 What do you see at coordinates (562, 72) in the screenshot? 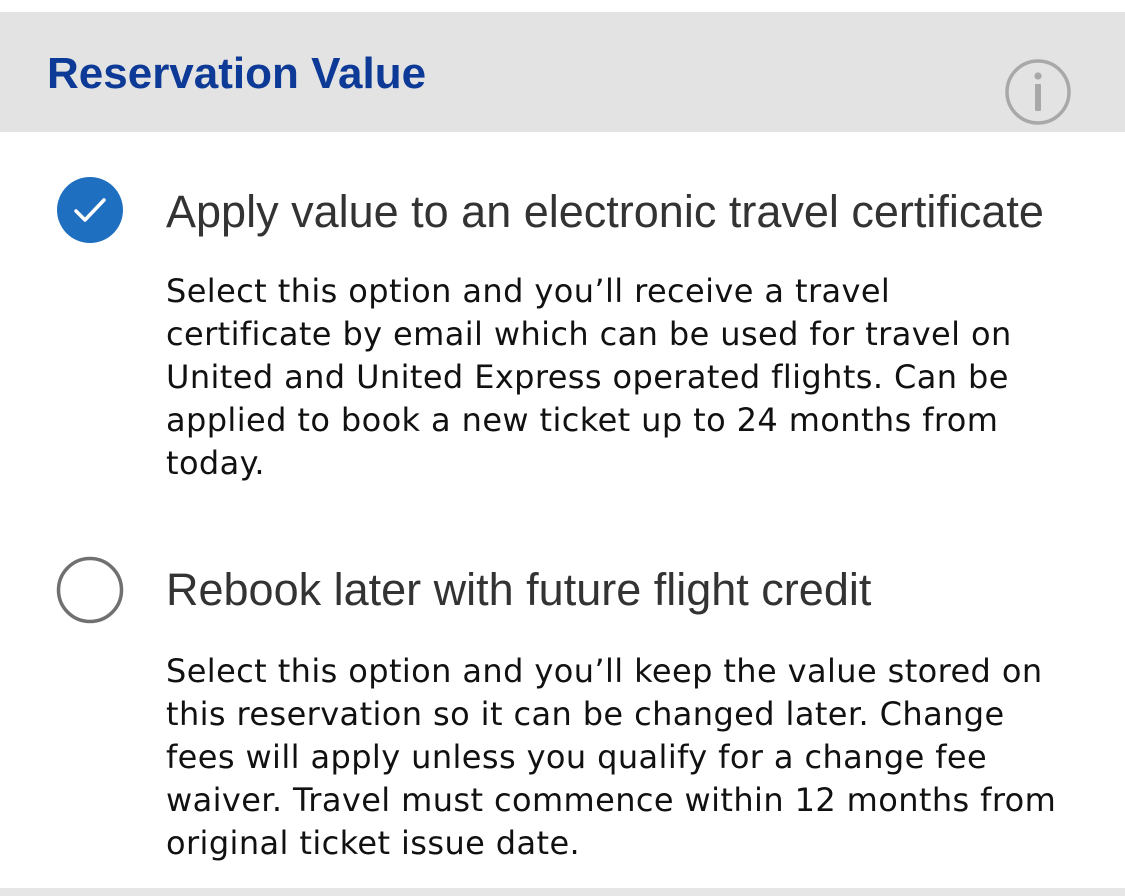
I see `section-header: Reservation Value` at bounding box center [562, 72].